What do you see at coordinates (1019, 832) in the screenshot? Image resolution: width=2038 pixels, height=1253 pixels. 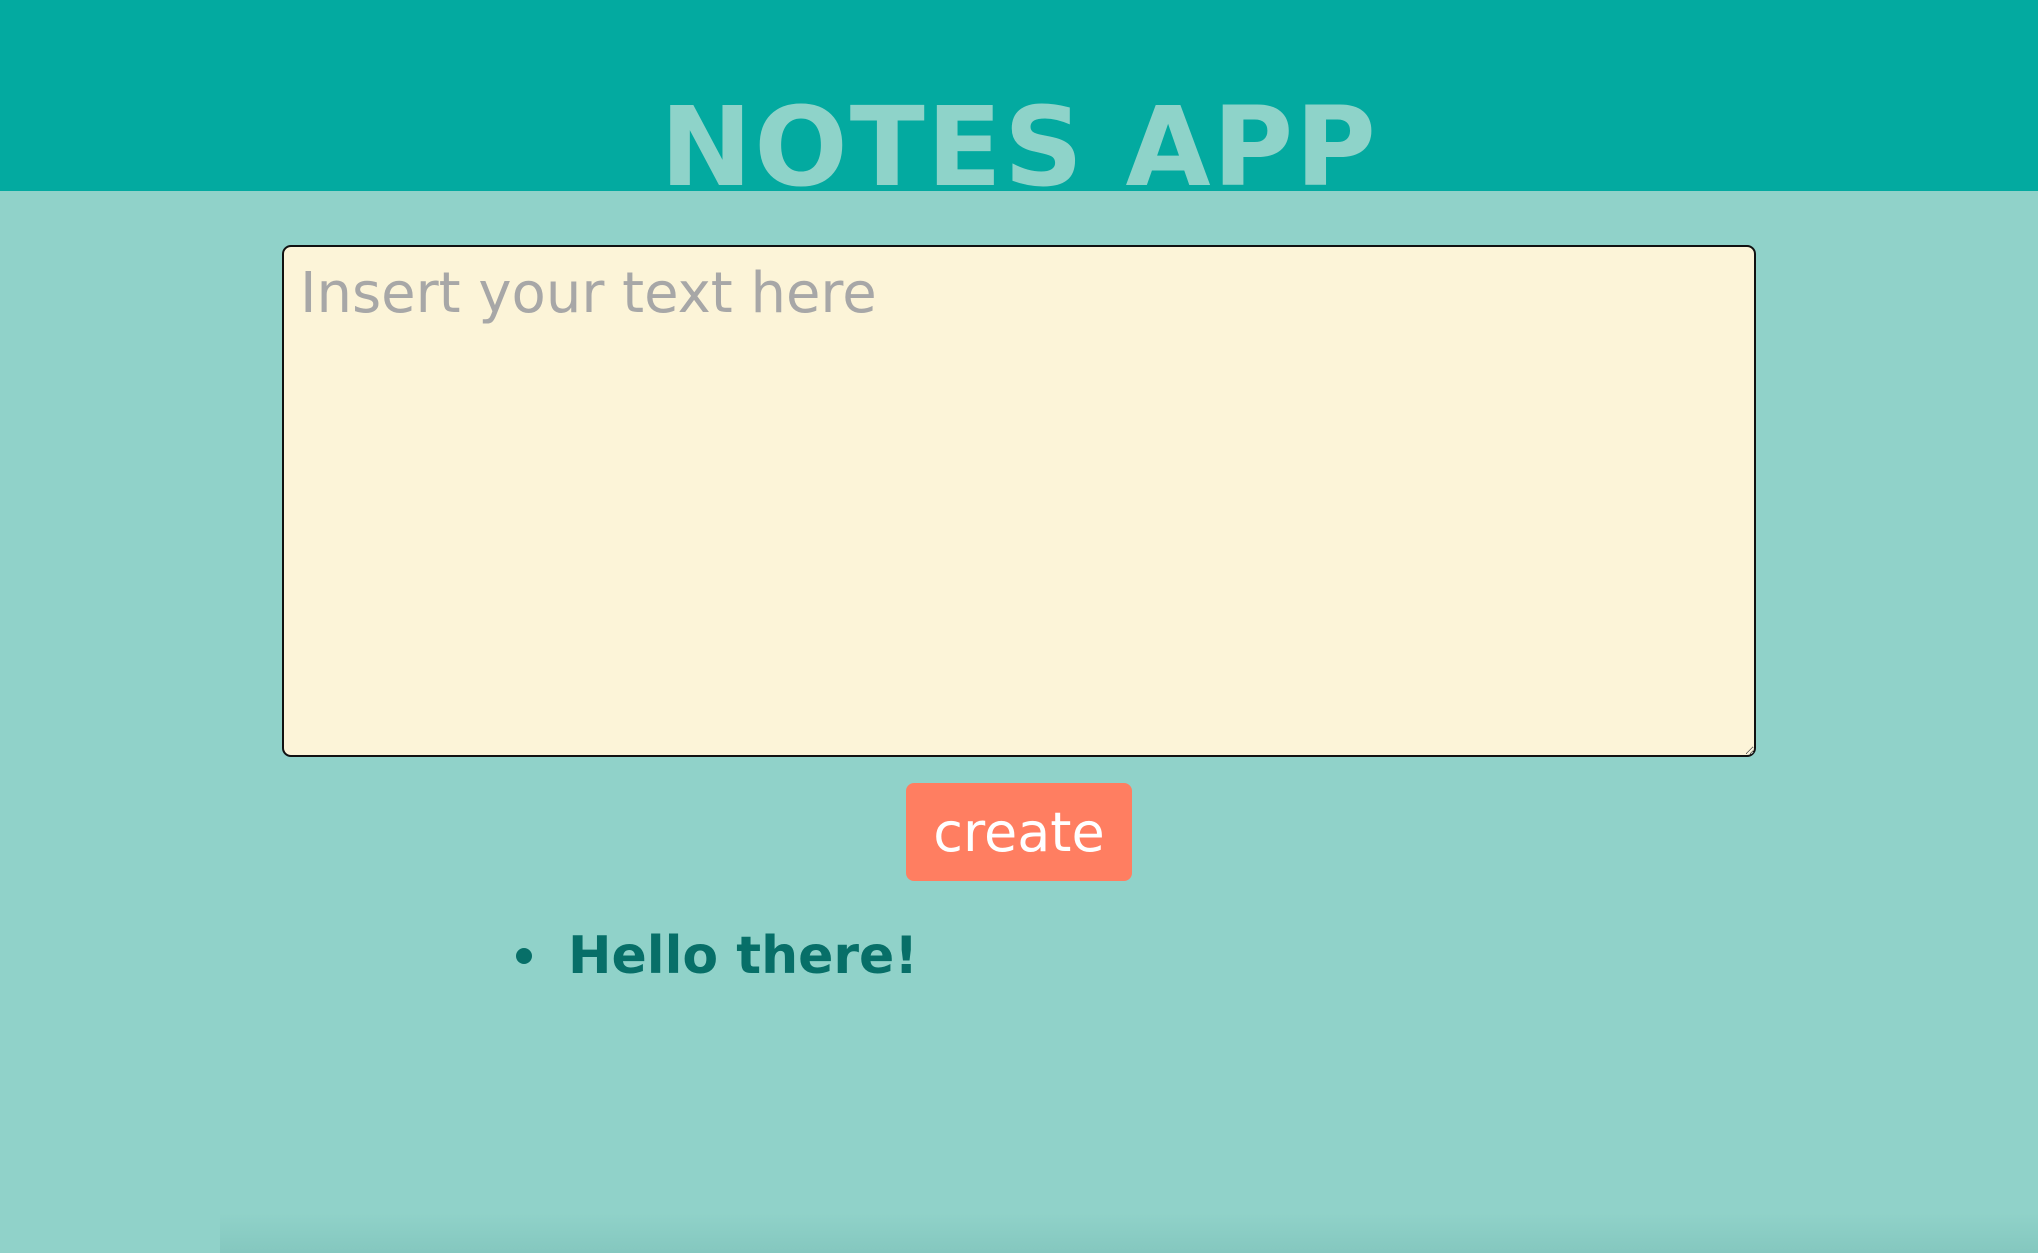 I see `create-button: create` at bounding box center [1019, 832].